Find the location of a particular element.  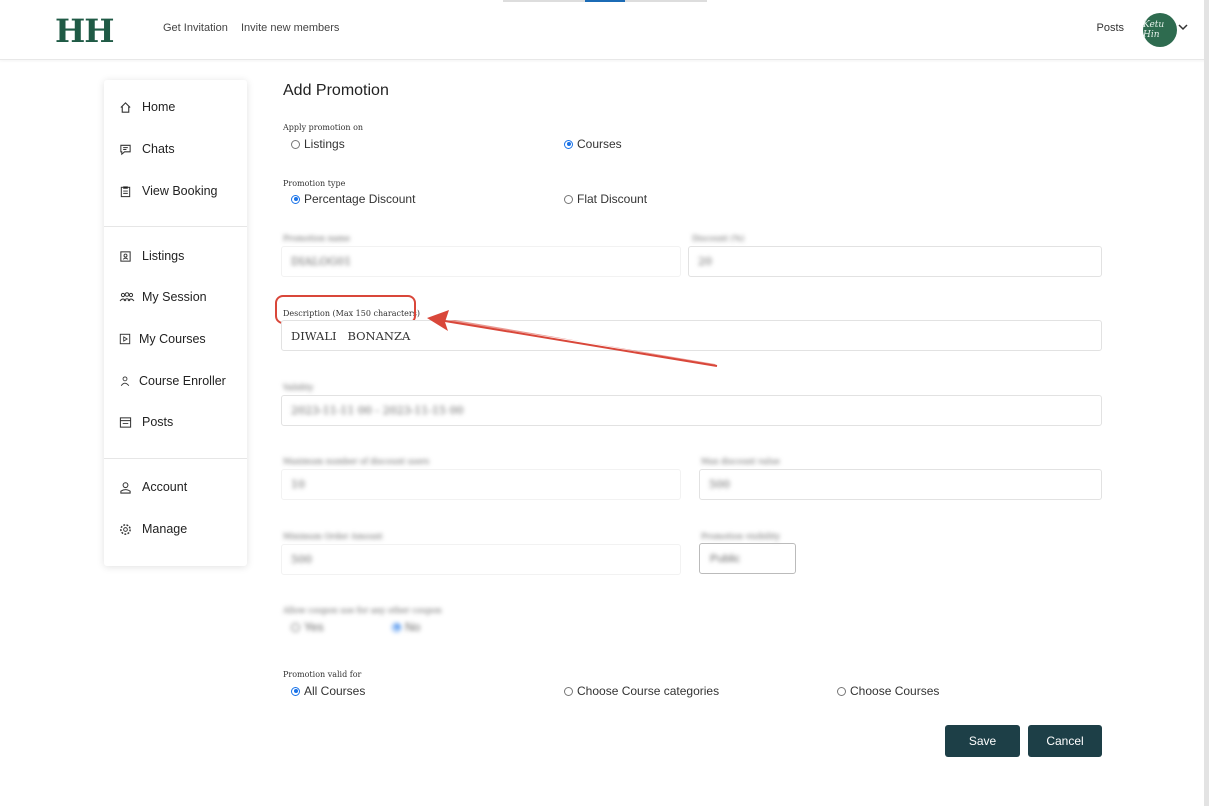

valid-for-label: Promotion valid for is located at coordinates (322, 674).